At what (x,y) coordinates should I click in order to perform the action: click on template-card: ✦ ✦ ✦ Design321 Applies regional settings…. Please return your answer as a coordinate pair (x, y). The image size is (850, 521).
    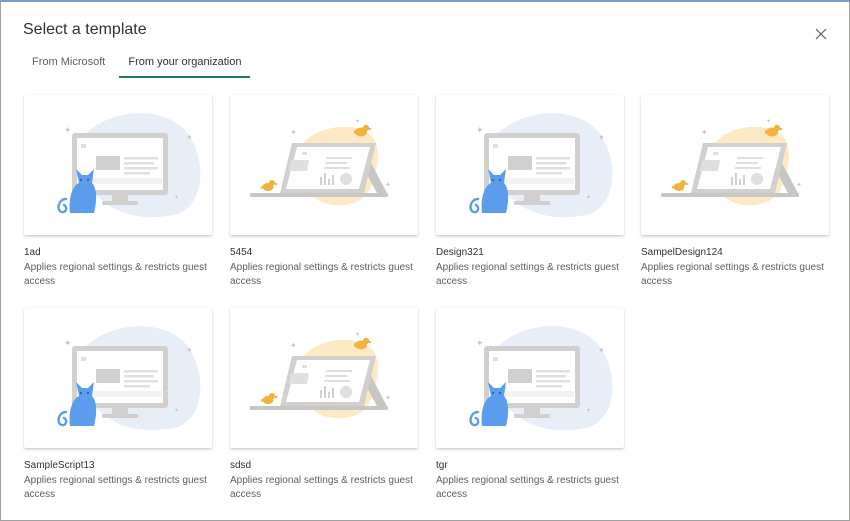
    Looking at the image, I should click on (530, 192).